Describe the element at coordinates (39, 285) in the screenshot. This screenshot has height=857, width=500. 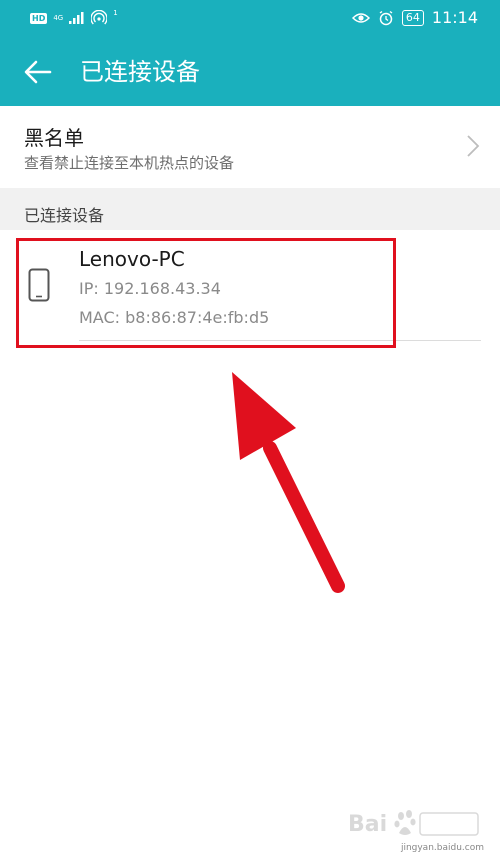
I see `phone-icon` at that location.